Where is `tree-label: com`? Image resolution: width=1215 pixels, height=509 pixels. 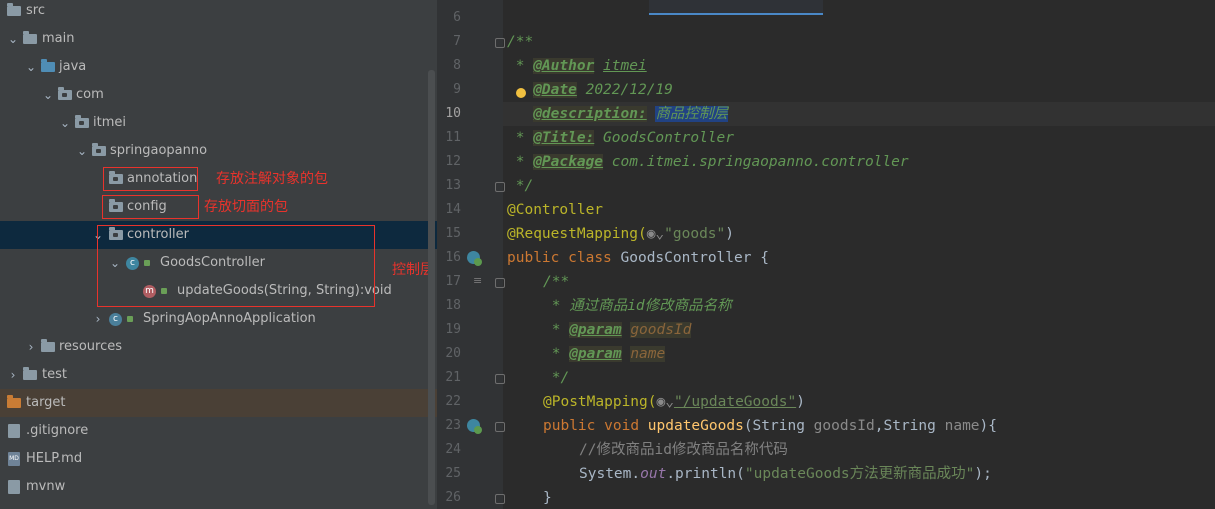
tree-label: com is located at coordinates (90, 94).